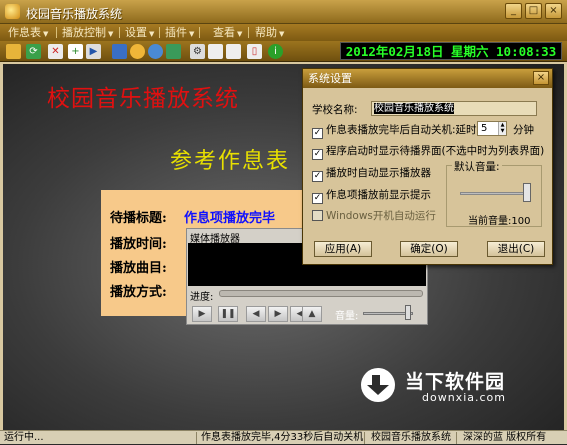 This screenshot has height=445, width=567. Describe the element at coordinates (256, 314) in the screenshot. I see `previous-button: ◀` at that location.